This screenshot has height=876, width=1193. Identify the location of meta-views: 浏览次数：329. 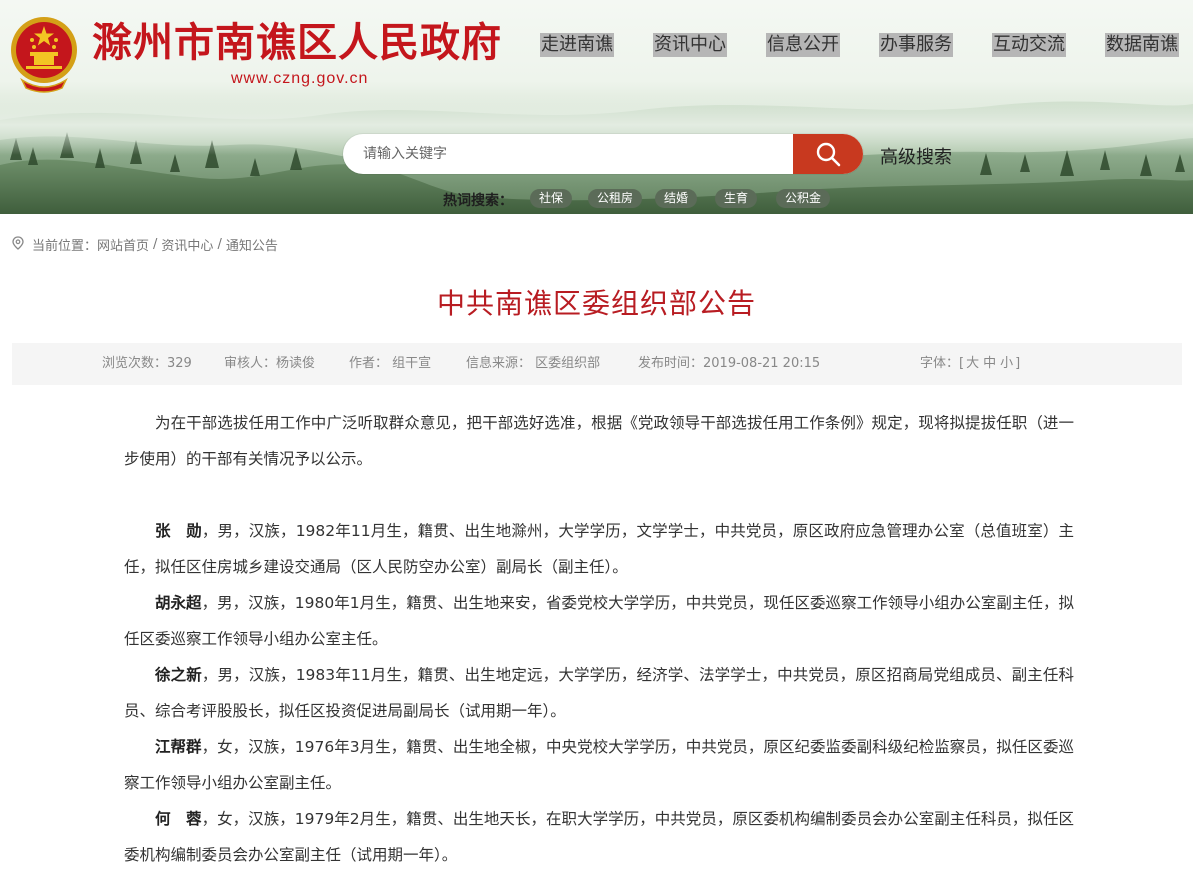
(147, 363).